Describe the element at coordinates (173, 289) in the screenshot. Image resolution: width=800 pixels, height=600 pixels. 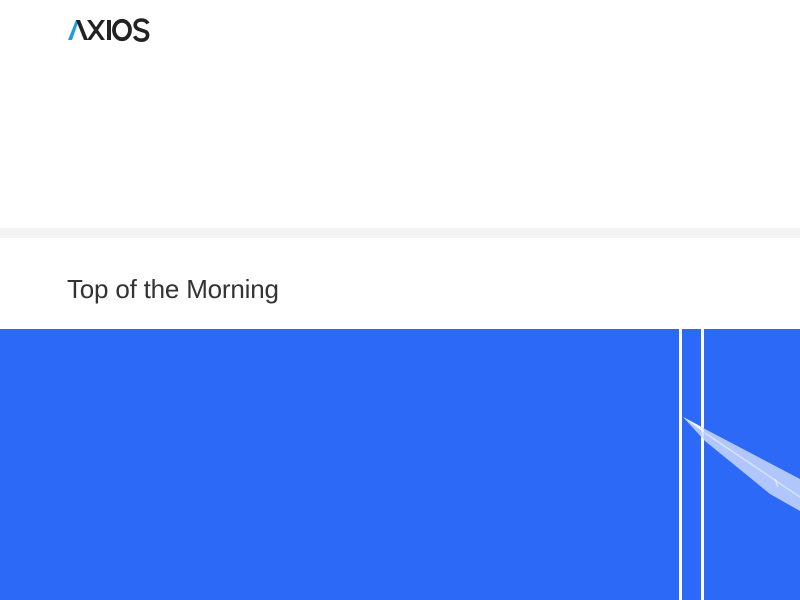
I see `section-title: Top of the Morning` at that location.